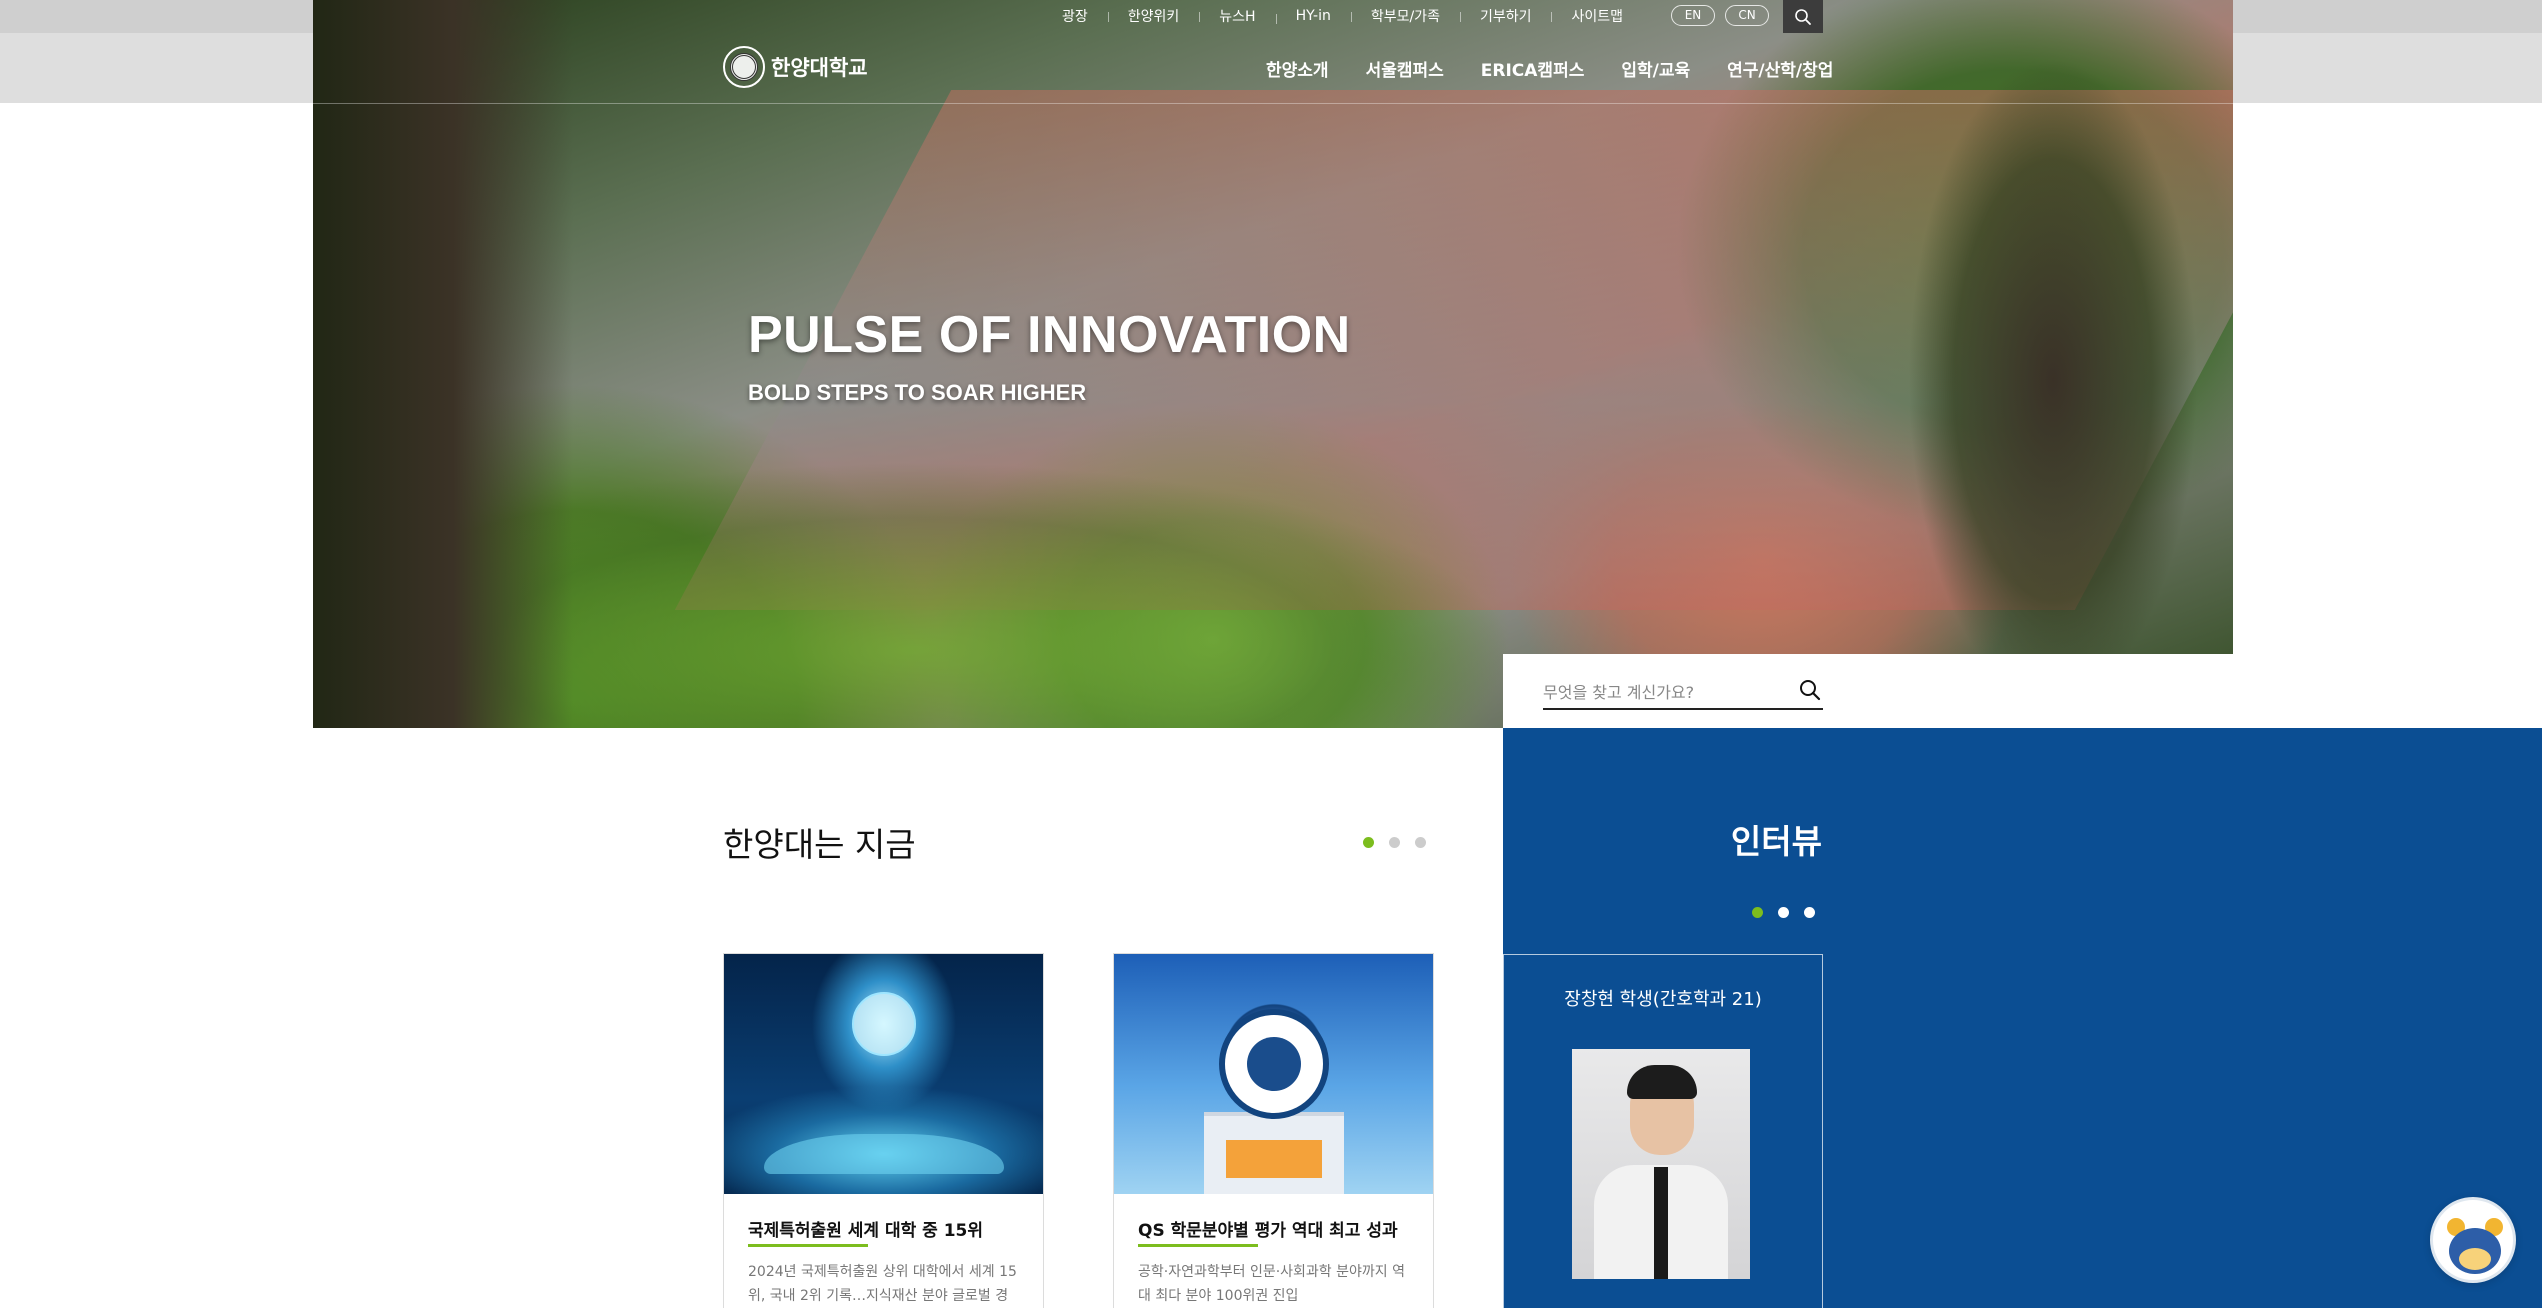 The height and width of the screenshot is (1308, 2542). I want to click on now-pager, so click(1402, 842).